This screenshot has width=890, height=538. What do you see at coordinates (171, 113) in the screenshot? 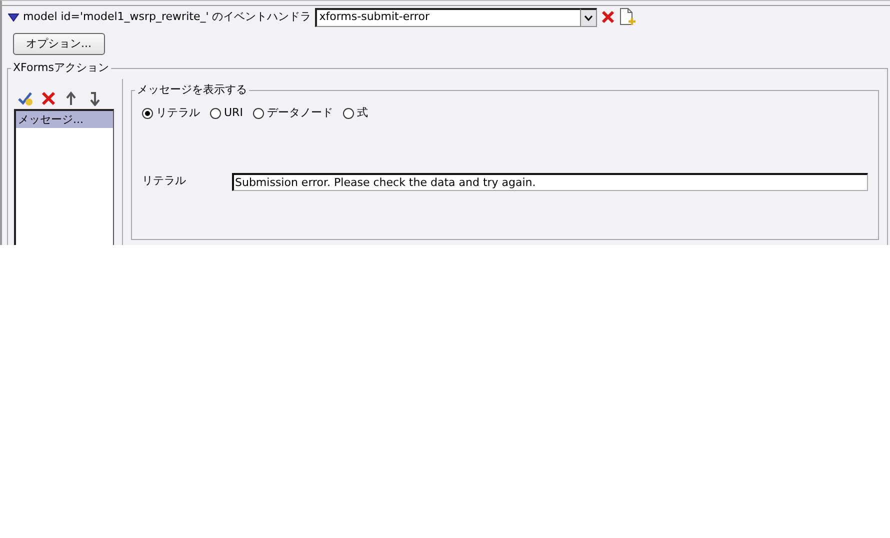
I see `radio-option: リテラル` at bounding box center [171, 113].